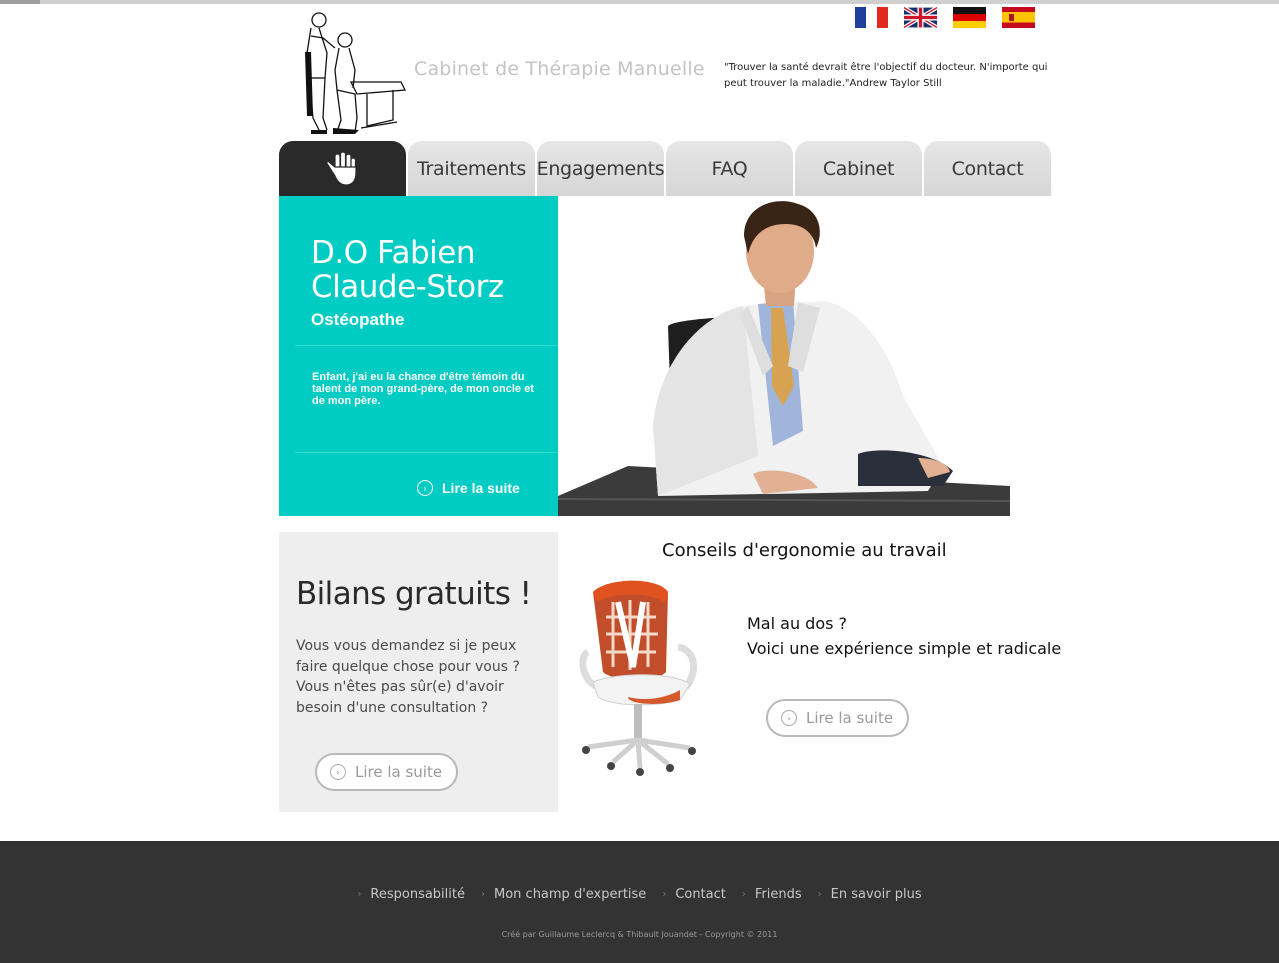 The image size is (1279, 963). I want to click on hero-name: D.O Fabien Claude-Storz, so click(431, 270).